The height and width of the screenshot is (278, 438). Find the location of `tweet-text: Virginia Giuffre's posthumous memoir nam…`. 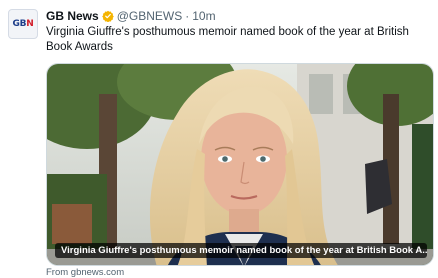

tweet-text: Virginia Giuffre's posthumous memoir nam… is located at coordinates (227, 39).